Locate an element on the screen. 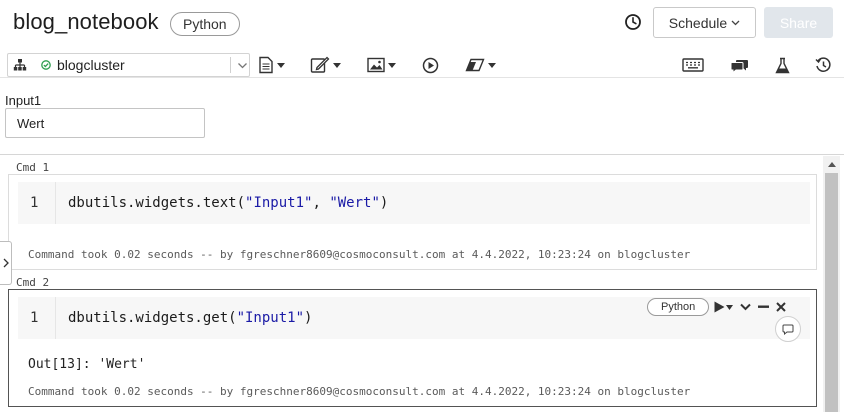 The image size is (844, 412). history-icon is located at coordinates (823, 64).